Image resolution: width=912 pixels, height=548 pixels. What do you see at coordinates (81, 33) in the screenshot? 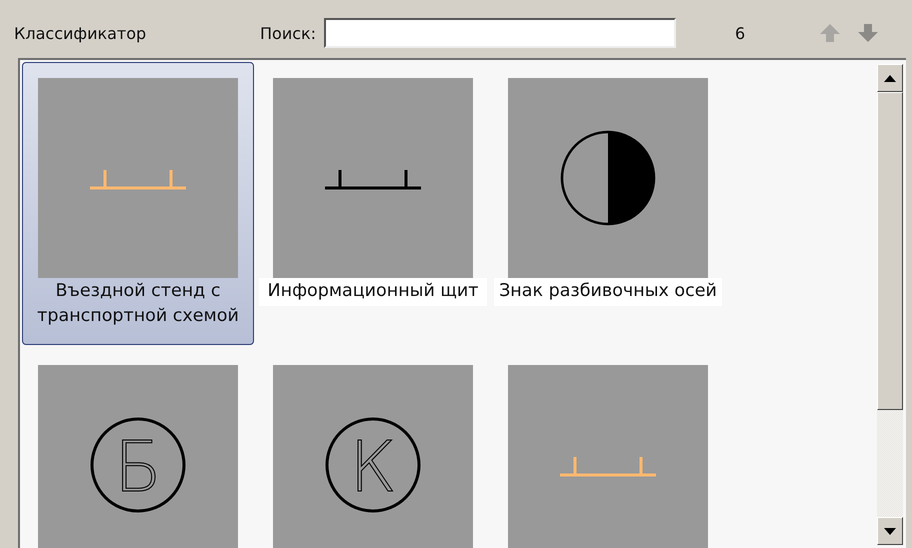
I see `panel-title: Классификатор` at bounding box center [81, 33].